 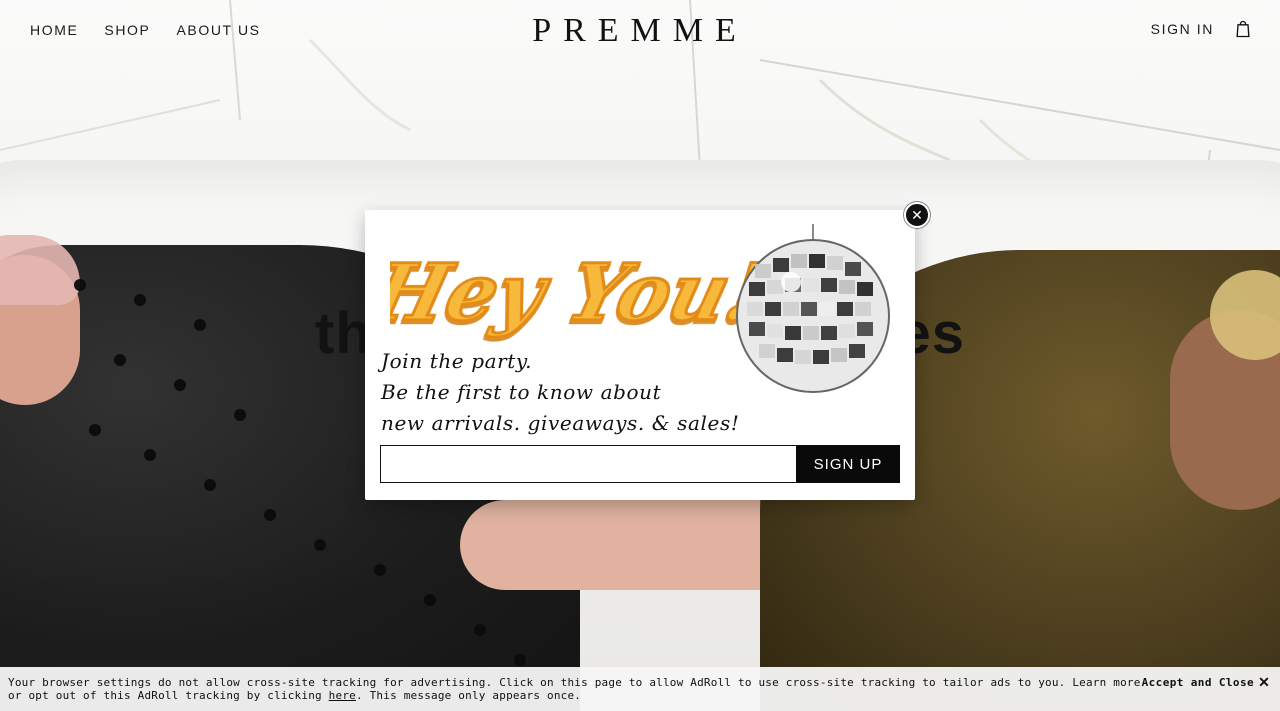 What do you see at coordinates (1243, 29) in the screenshot?
I see `shopping-bag-icon` at bounding box center [1243, 29].